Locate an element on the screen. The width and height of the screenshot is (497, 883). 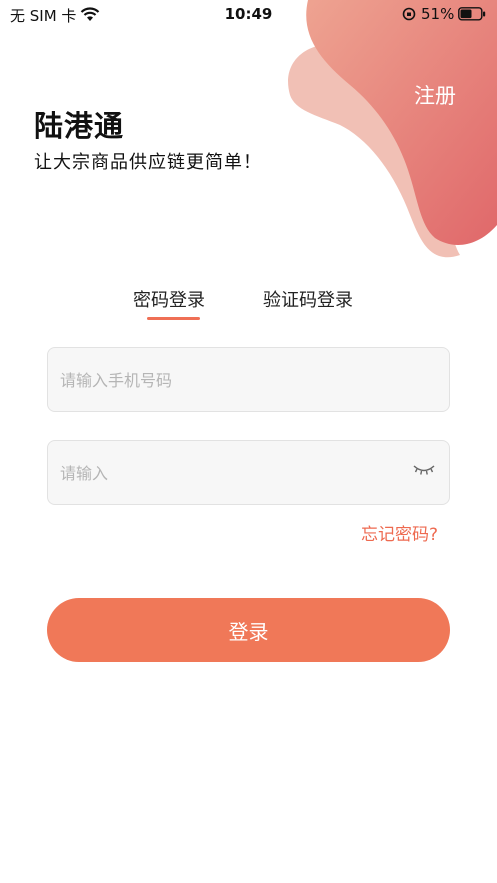
tab-sms-login: 验证码登录 is located at coordinates (308, 299).